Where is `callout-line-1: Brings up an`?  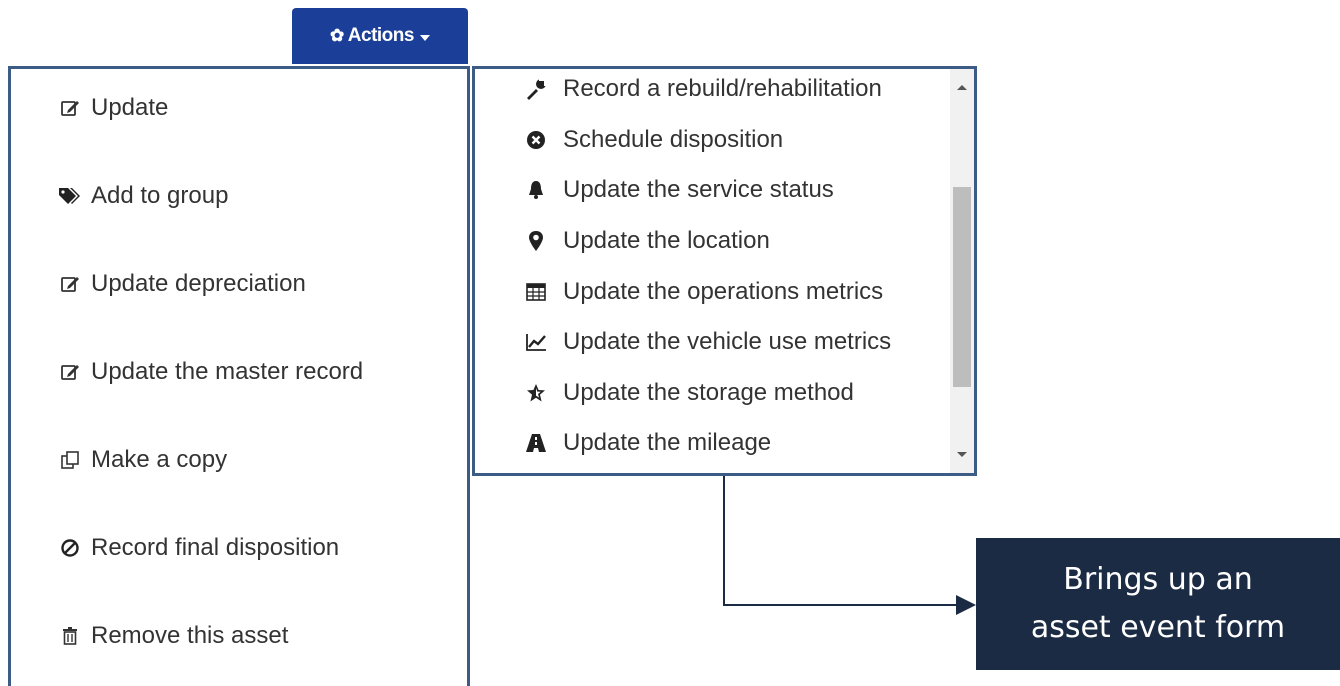
callout-line-1: Brings up an is located at coordinates (1158, 579).